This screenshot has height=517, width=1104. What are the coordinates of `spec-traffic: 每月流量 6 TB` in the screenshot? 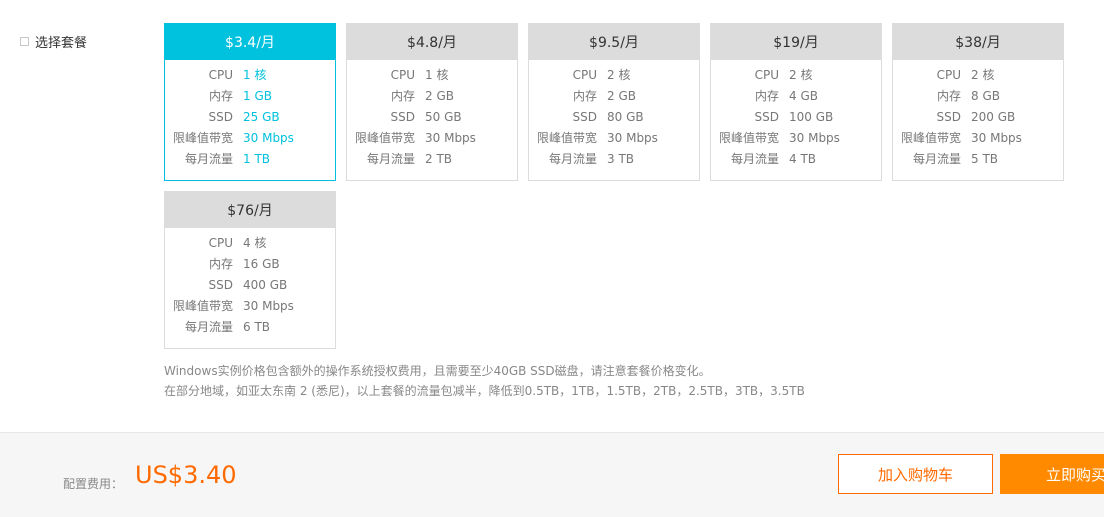 It's located at (227, 327).